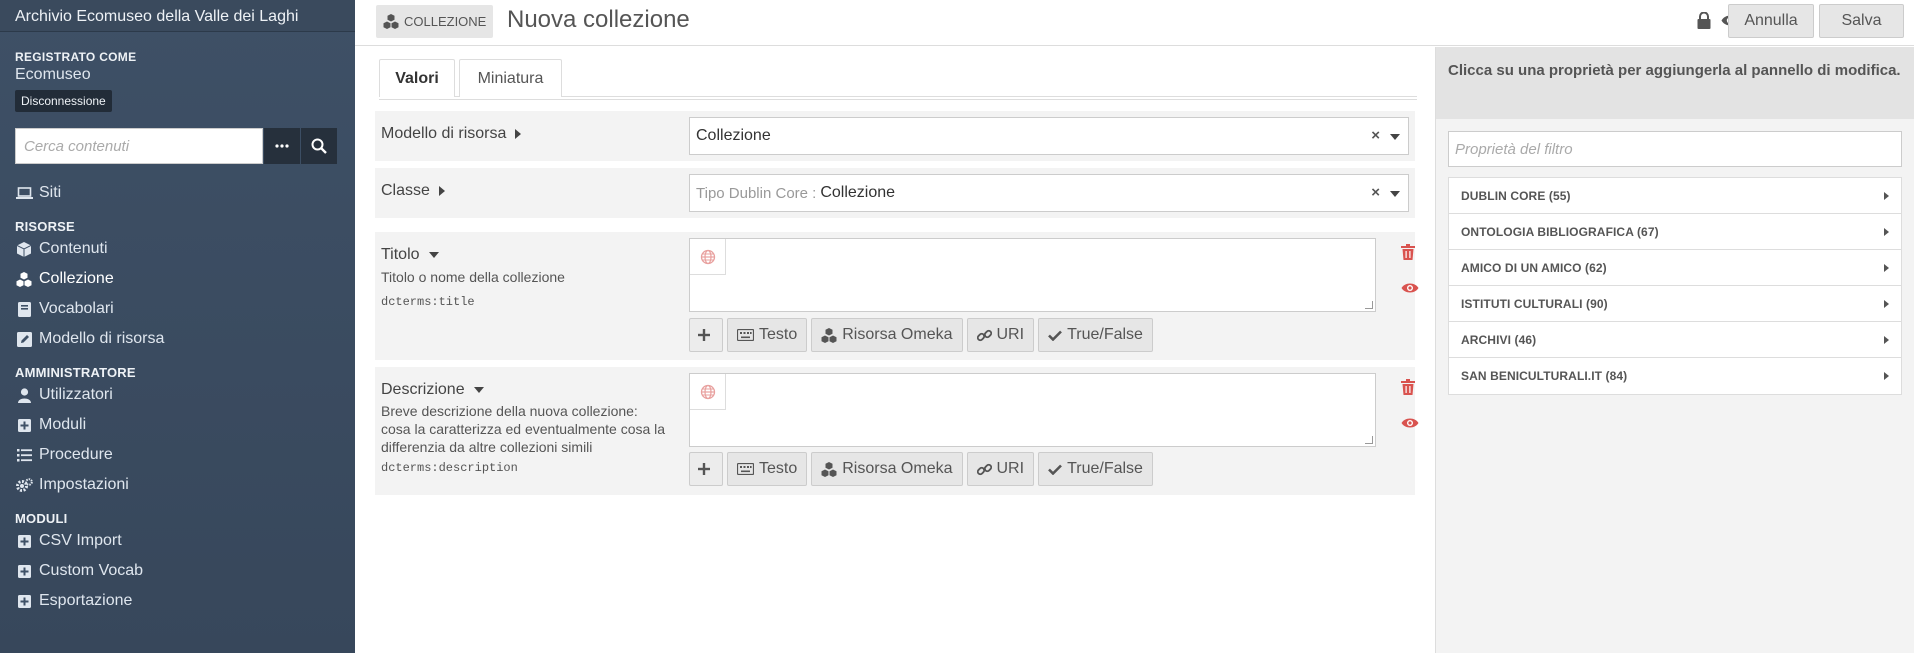 The width and height of the screenshot is (1914, 653). What do you see at coordinates (177, 395) in the screenshot?
I see `sidebar-item-utilizzatori: Utilizzatori` at bounding box center [177, 395].